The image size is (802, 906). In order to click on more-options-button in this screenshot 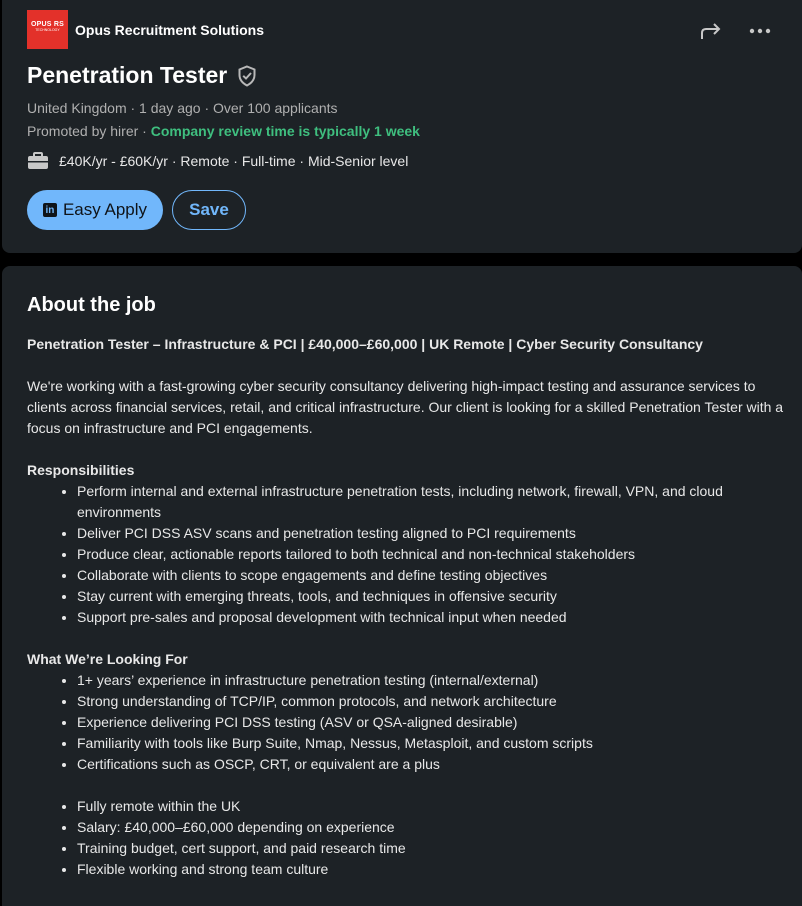, I will do `click(760, 31)`.